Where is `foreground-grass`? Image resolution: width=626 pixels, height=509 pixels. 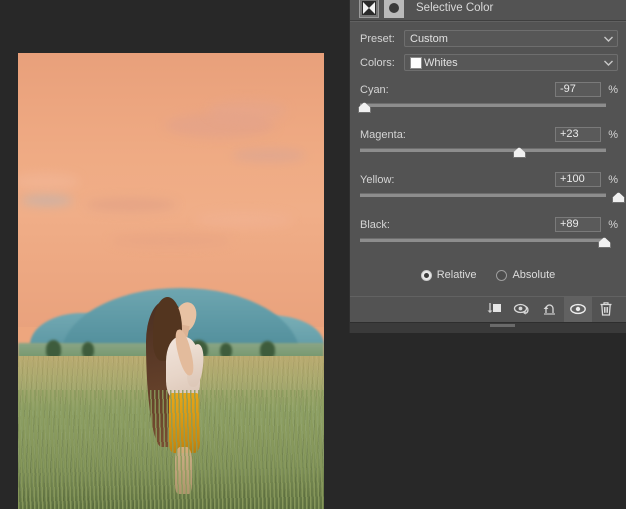
foreground-grass is located at coordinates (171, 449).